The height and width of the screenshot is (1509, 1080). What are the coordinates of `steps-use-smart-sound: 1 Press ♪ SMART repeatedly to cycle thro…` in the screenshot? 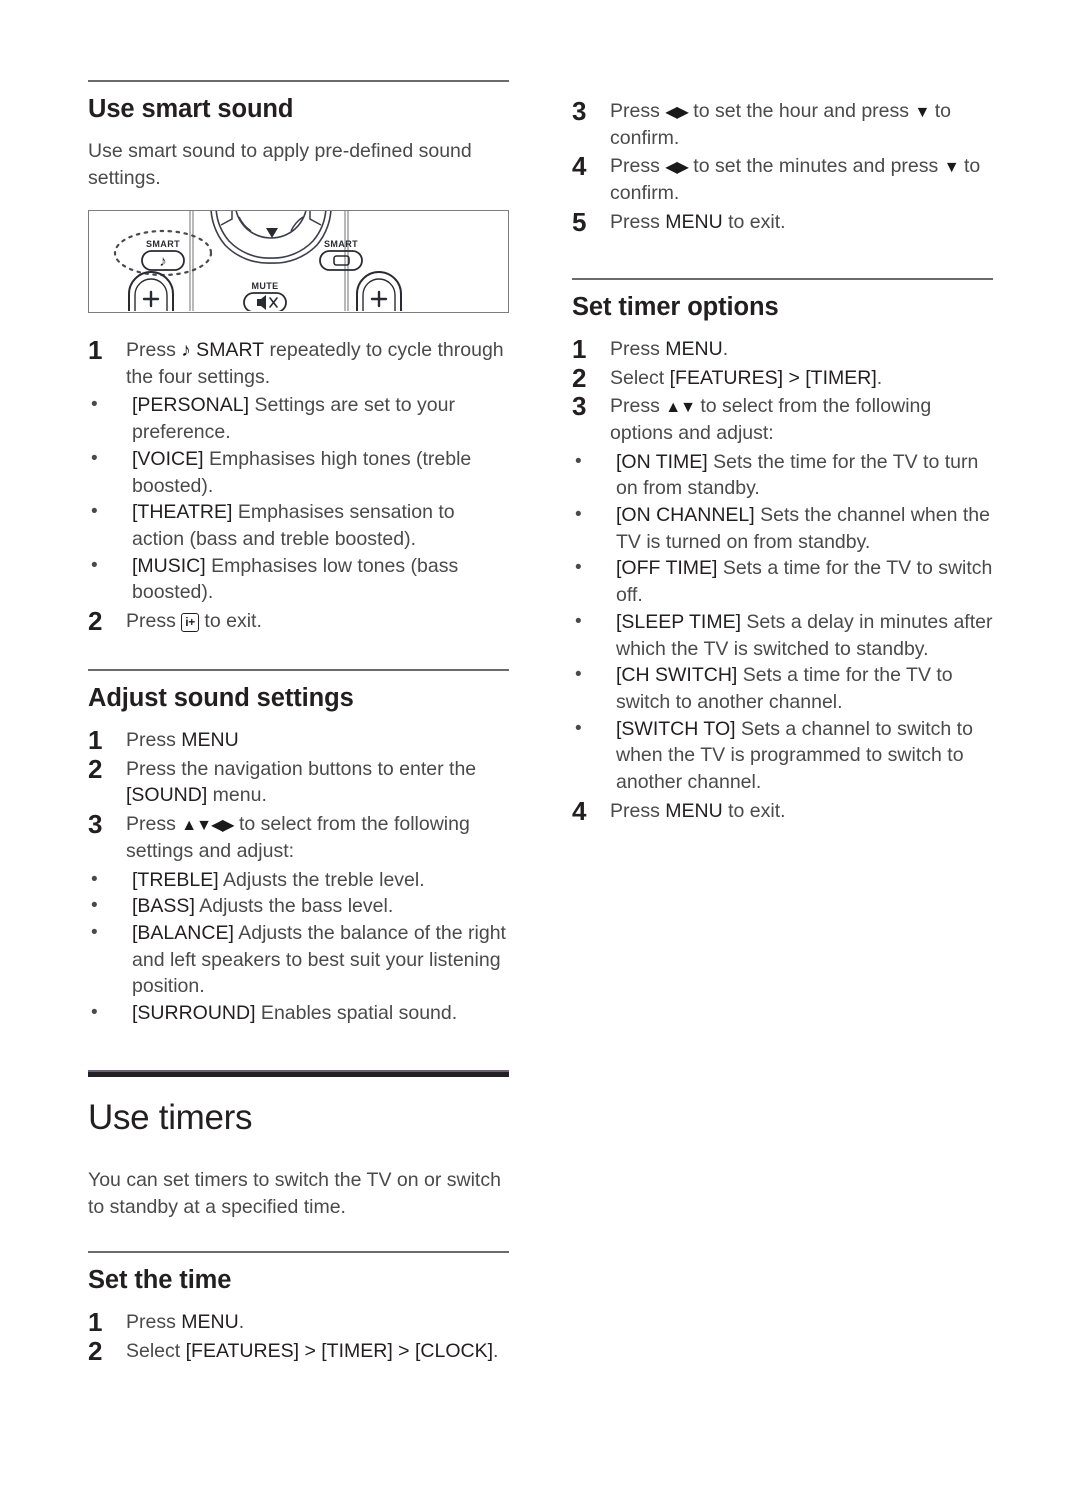 It's located at (298, 362).